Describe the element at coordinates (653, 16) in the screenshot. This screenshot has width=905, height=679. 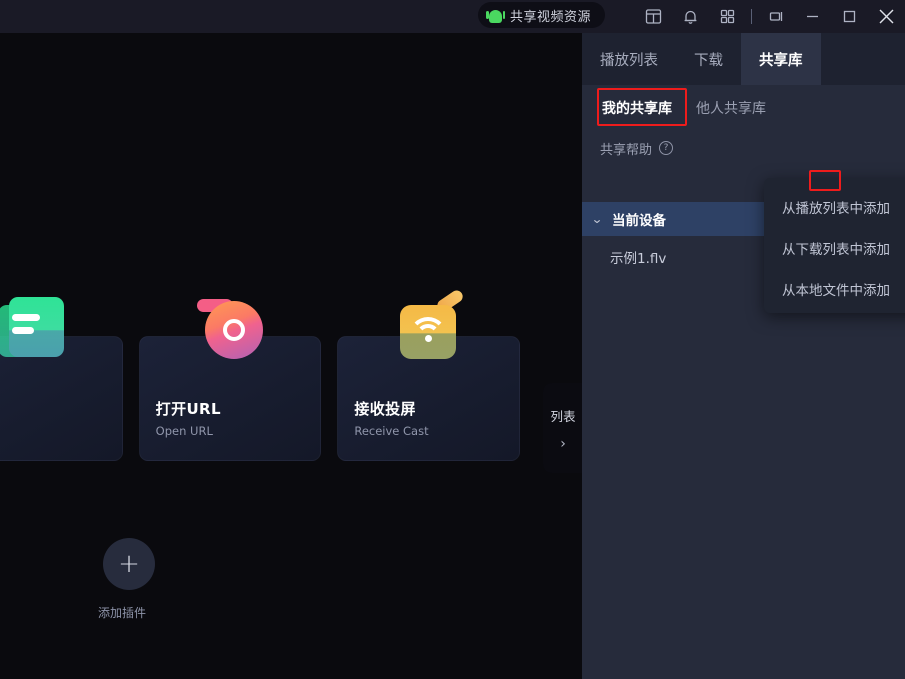
I see `layout-icon` at that location.